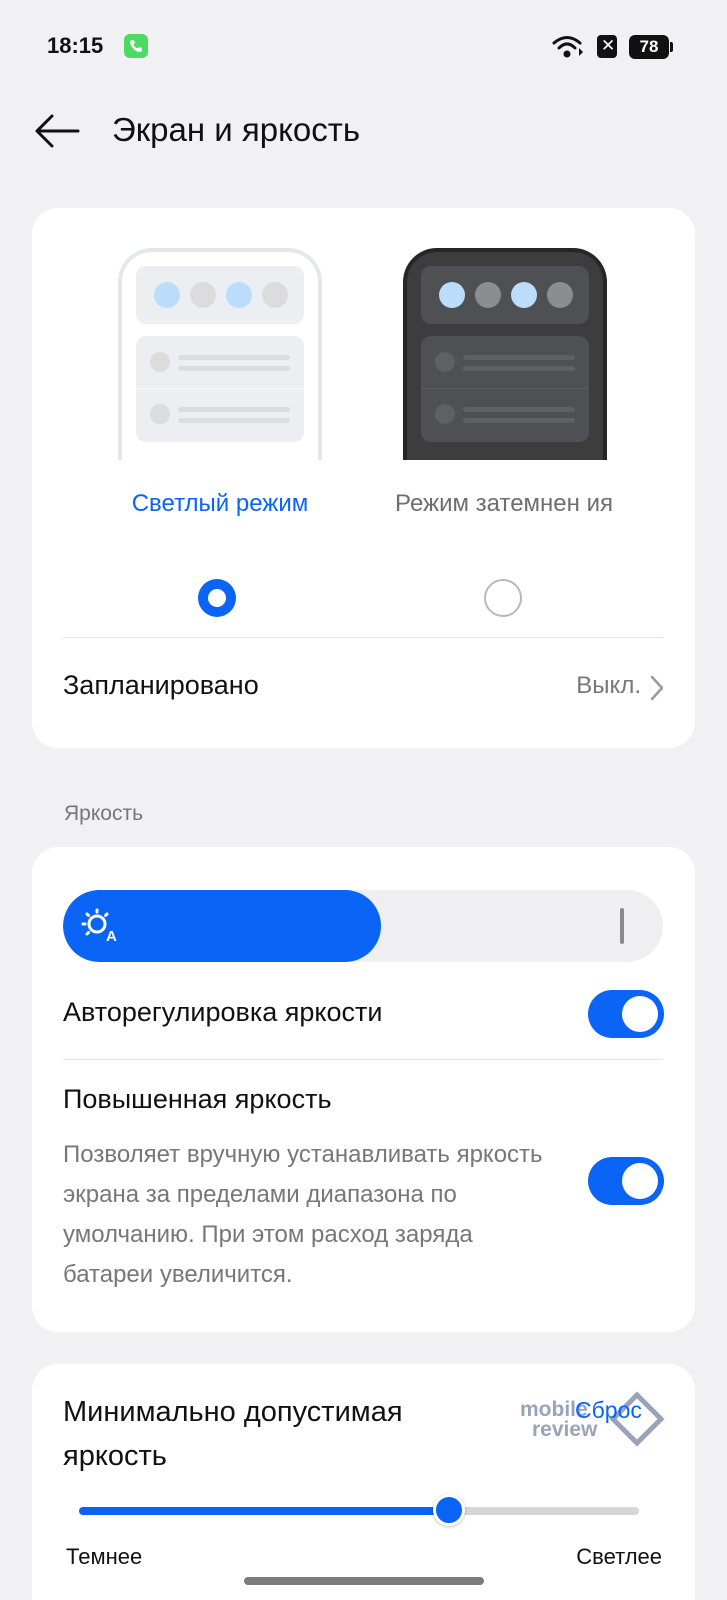 The width and height of the screenshot is (727, 1600). What do you see at coordinates (136, 46) in the screenshot?
I see `phone-call-icon` at bounding box center [136, 46].